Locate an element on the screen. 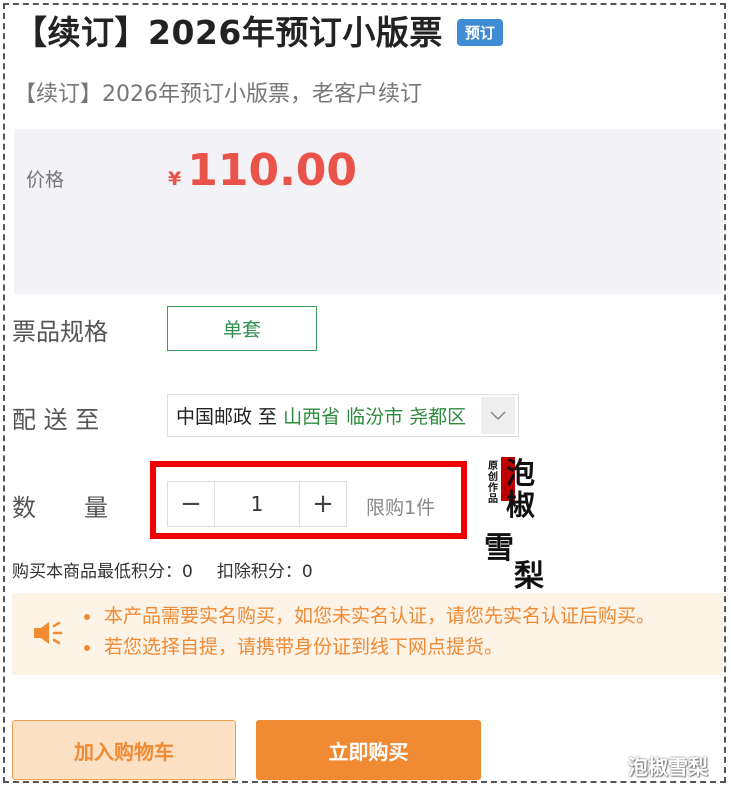  quantity-stepper: − 1 + is located at coordinates (257, 504).